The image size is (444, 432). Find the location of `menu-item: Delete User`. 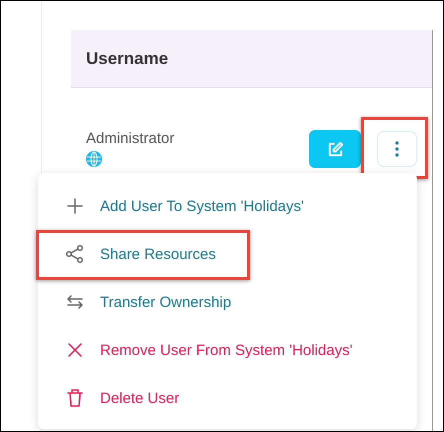

menu-item: Delete User is located at coordinates (227, 398).